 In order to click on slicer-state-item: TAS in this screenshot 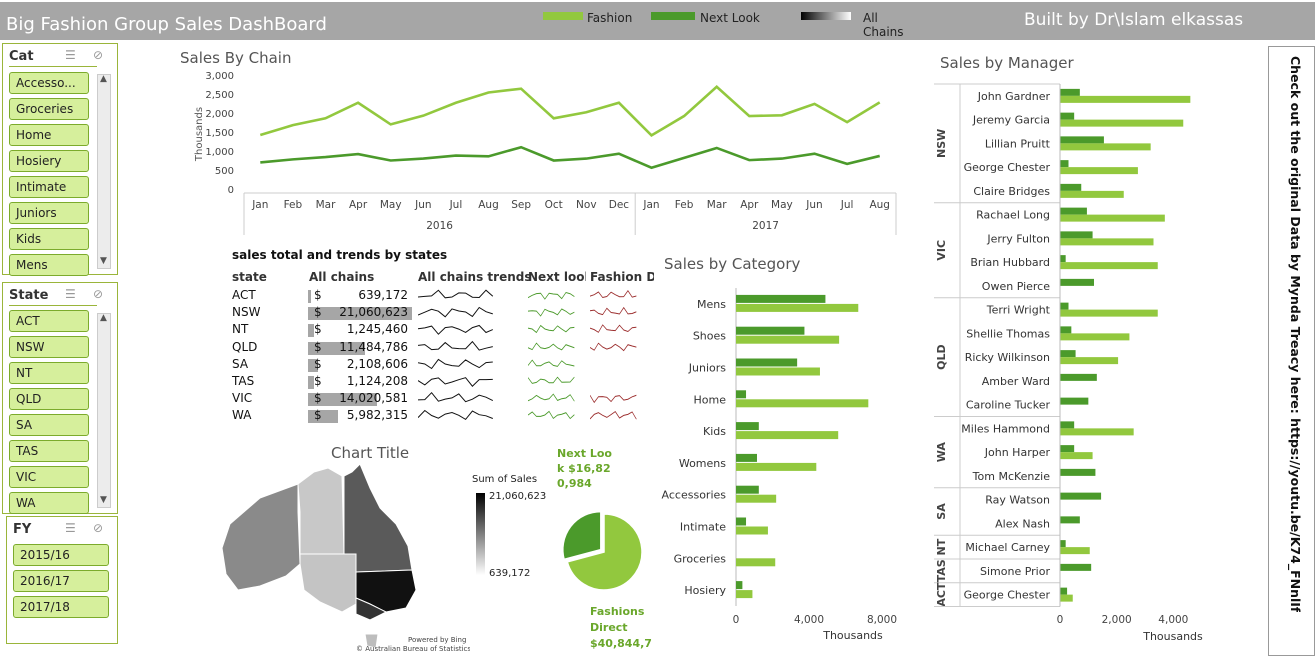, I will do `click(49, 451)`.